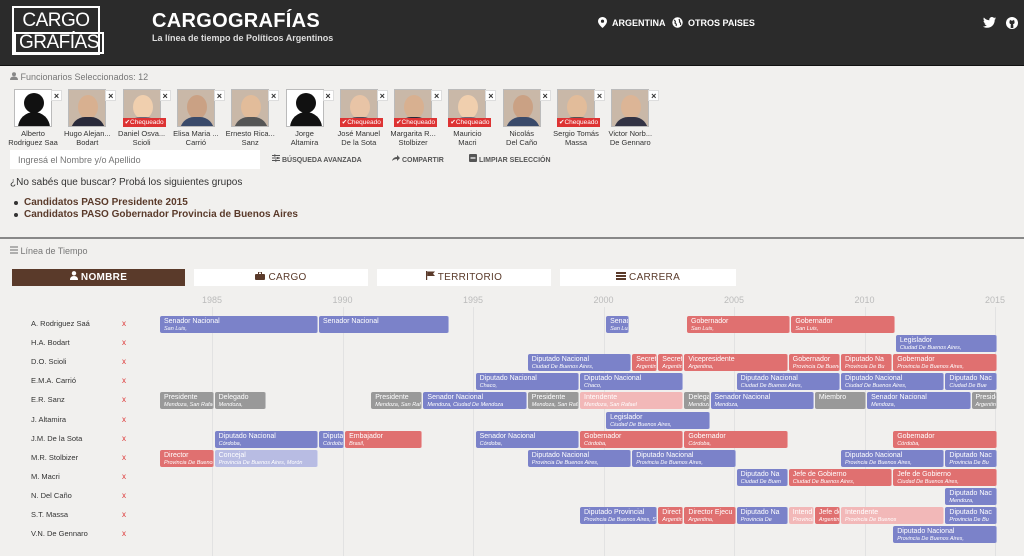 The height and width of the screenshot is (556, 1024). I want to click on advanced-search-button: BÚSQUEDA AVANZADA, so click(317, 159).